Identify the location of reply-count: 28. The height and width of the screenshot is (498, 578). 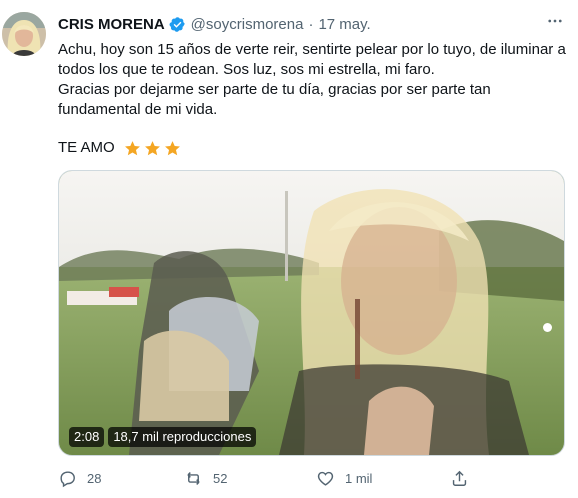
(94, 478).